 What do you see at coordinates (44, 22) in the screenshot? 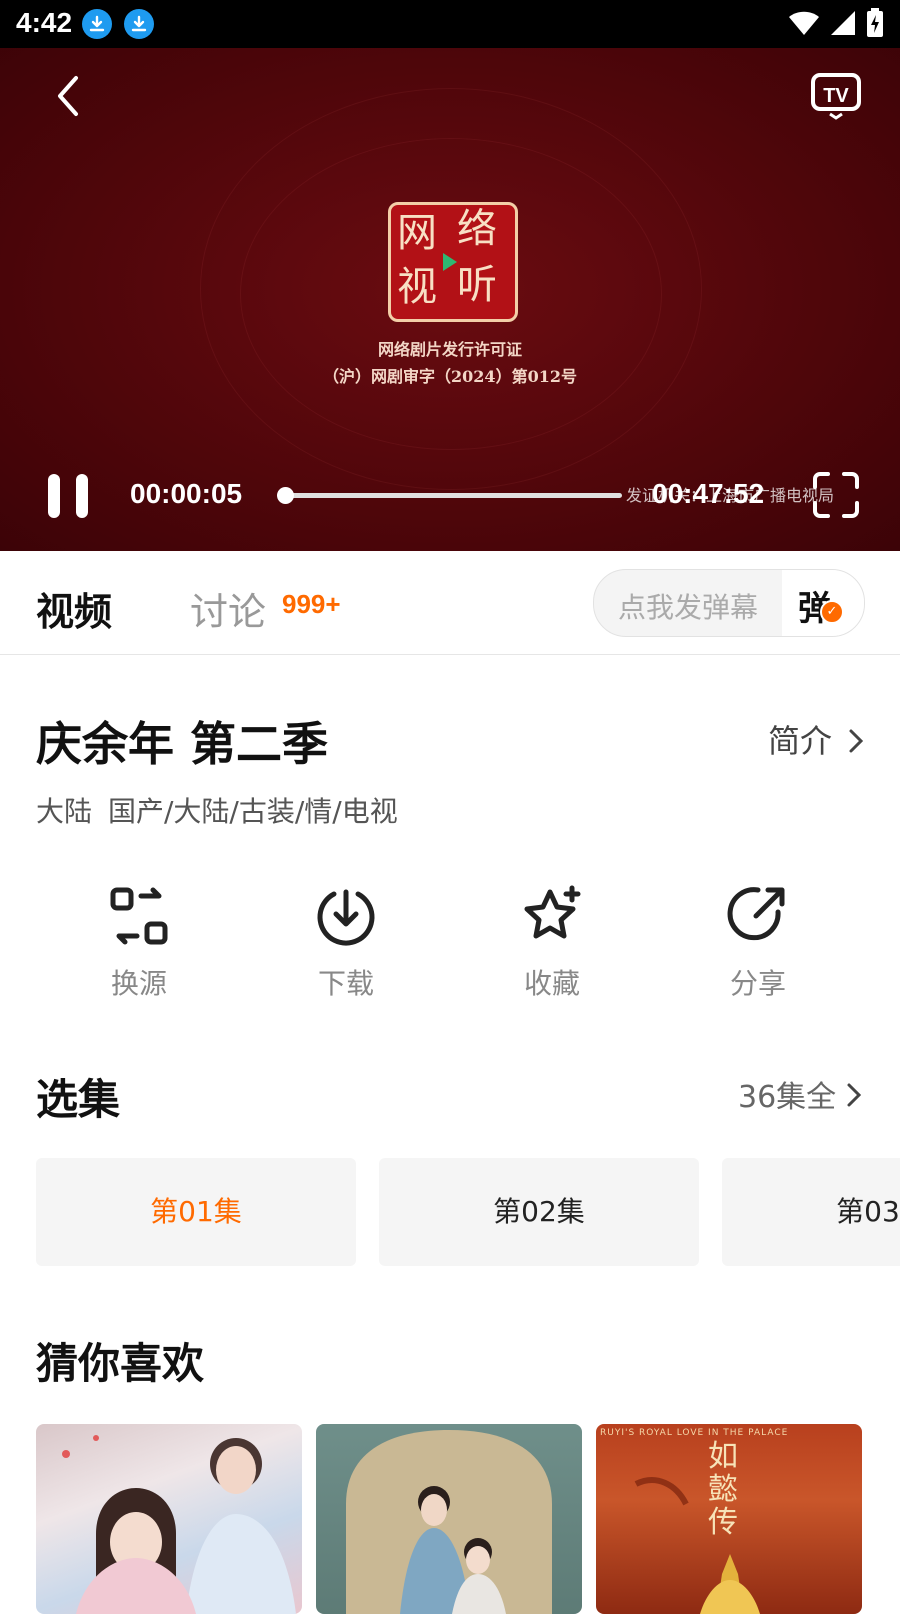
I see `status-time: 4:42` at bounding box center [44, 22].